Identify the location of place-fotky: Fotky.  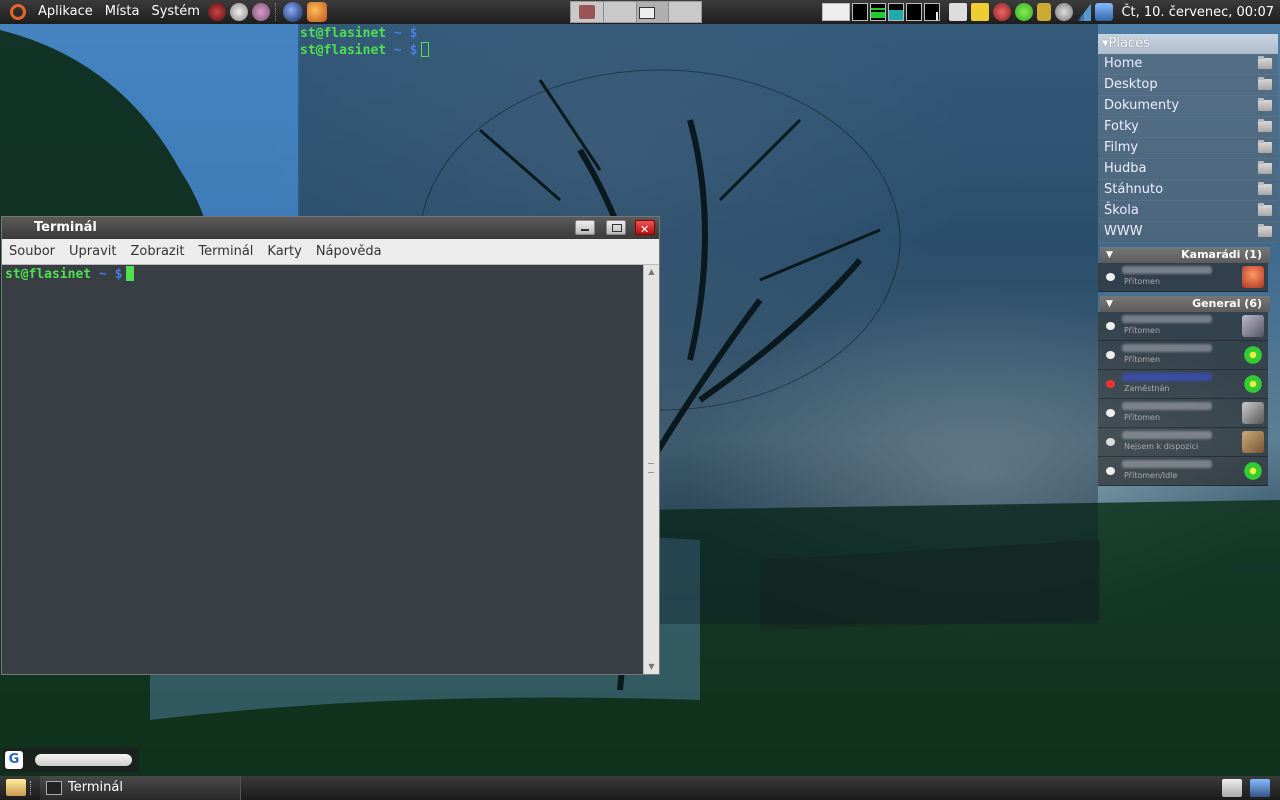
(1188, 127).